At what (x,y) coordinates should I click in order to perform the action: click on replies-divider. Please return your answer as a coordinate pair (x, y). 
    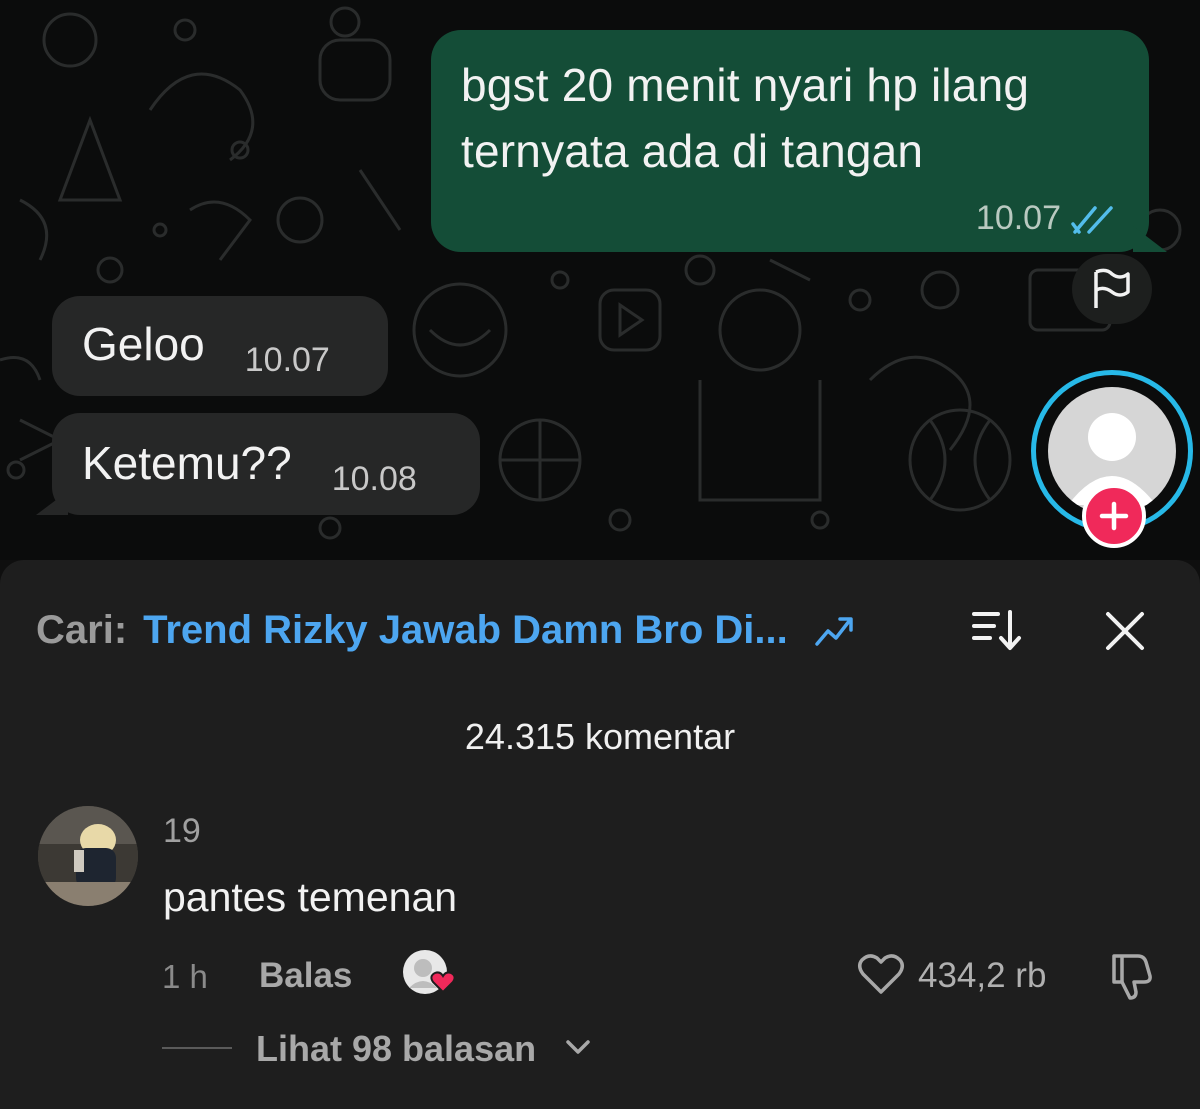
    Looking at the image, I should click on (197, 1048).